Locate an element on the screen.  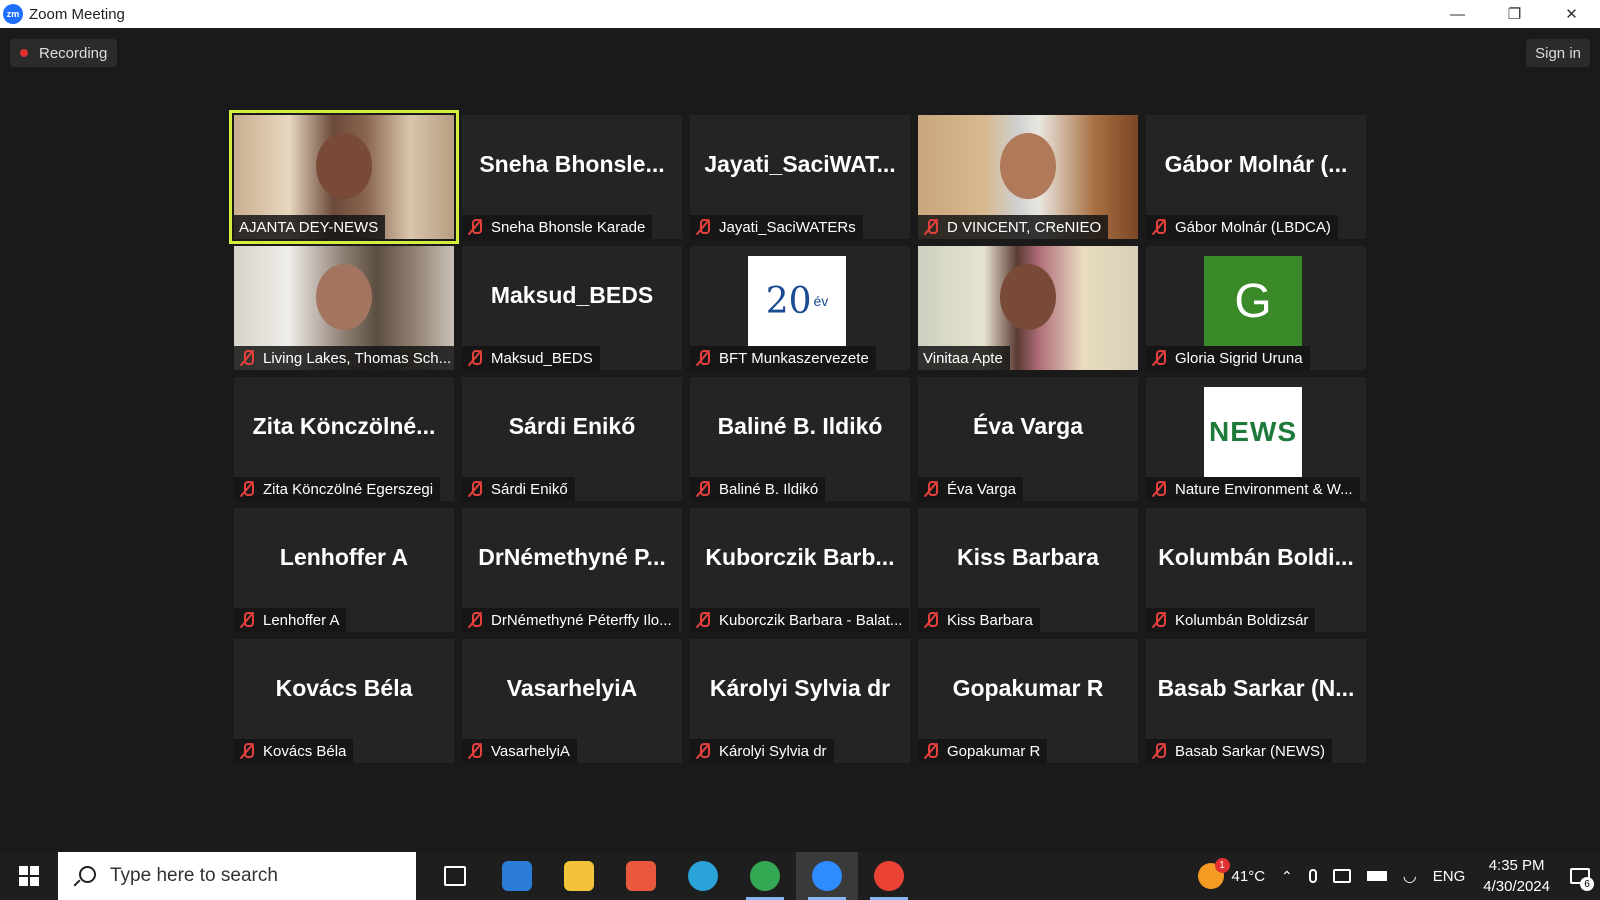
participant-name-tag: Éva Varga is located at coordinates (970, 489).